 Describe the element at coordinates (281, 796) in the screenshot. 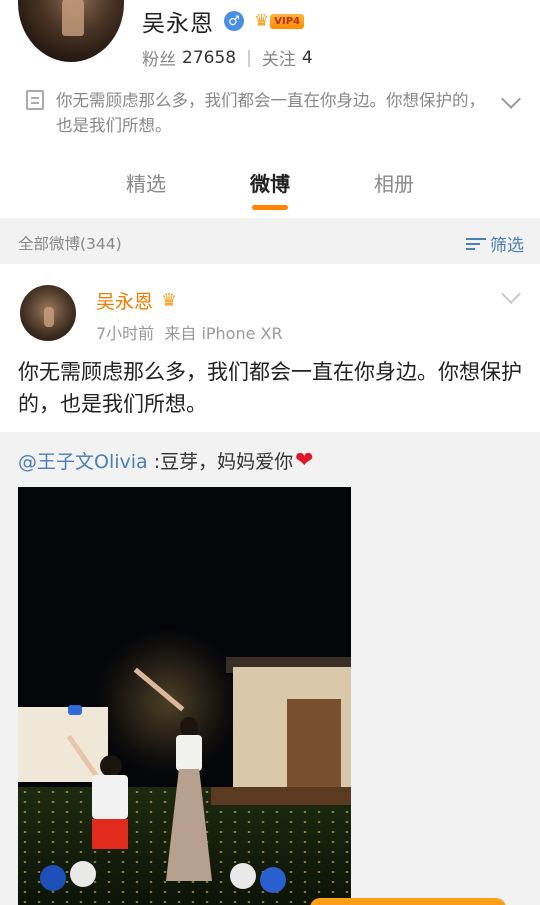

I see `photo-deck` at that location.